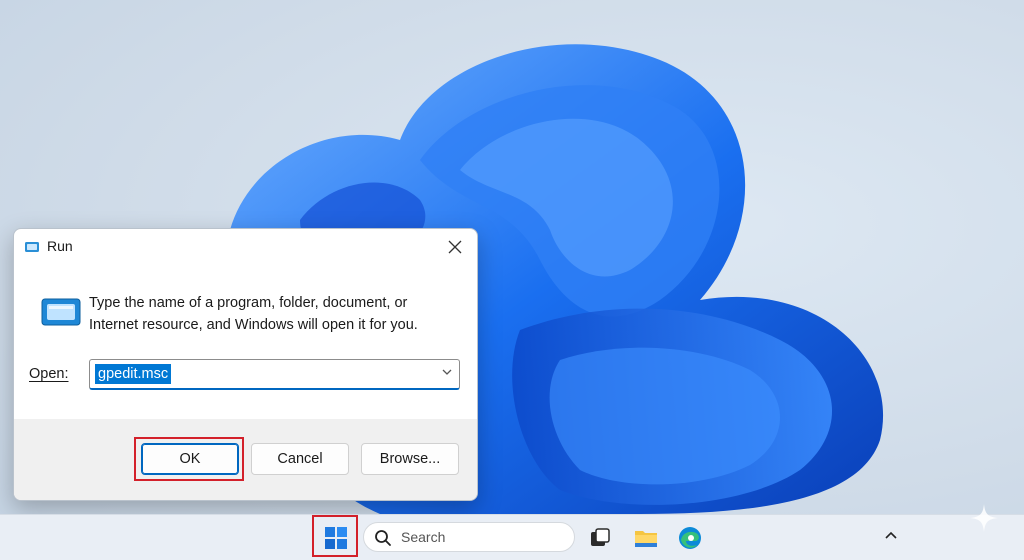  Describe the element at coordinates (335, 536) in the screenshot. I see `start-highlight-box` at that location.